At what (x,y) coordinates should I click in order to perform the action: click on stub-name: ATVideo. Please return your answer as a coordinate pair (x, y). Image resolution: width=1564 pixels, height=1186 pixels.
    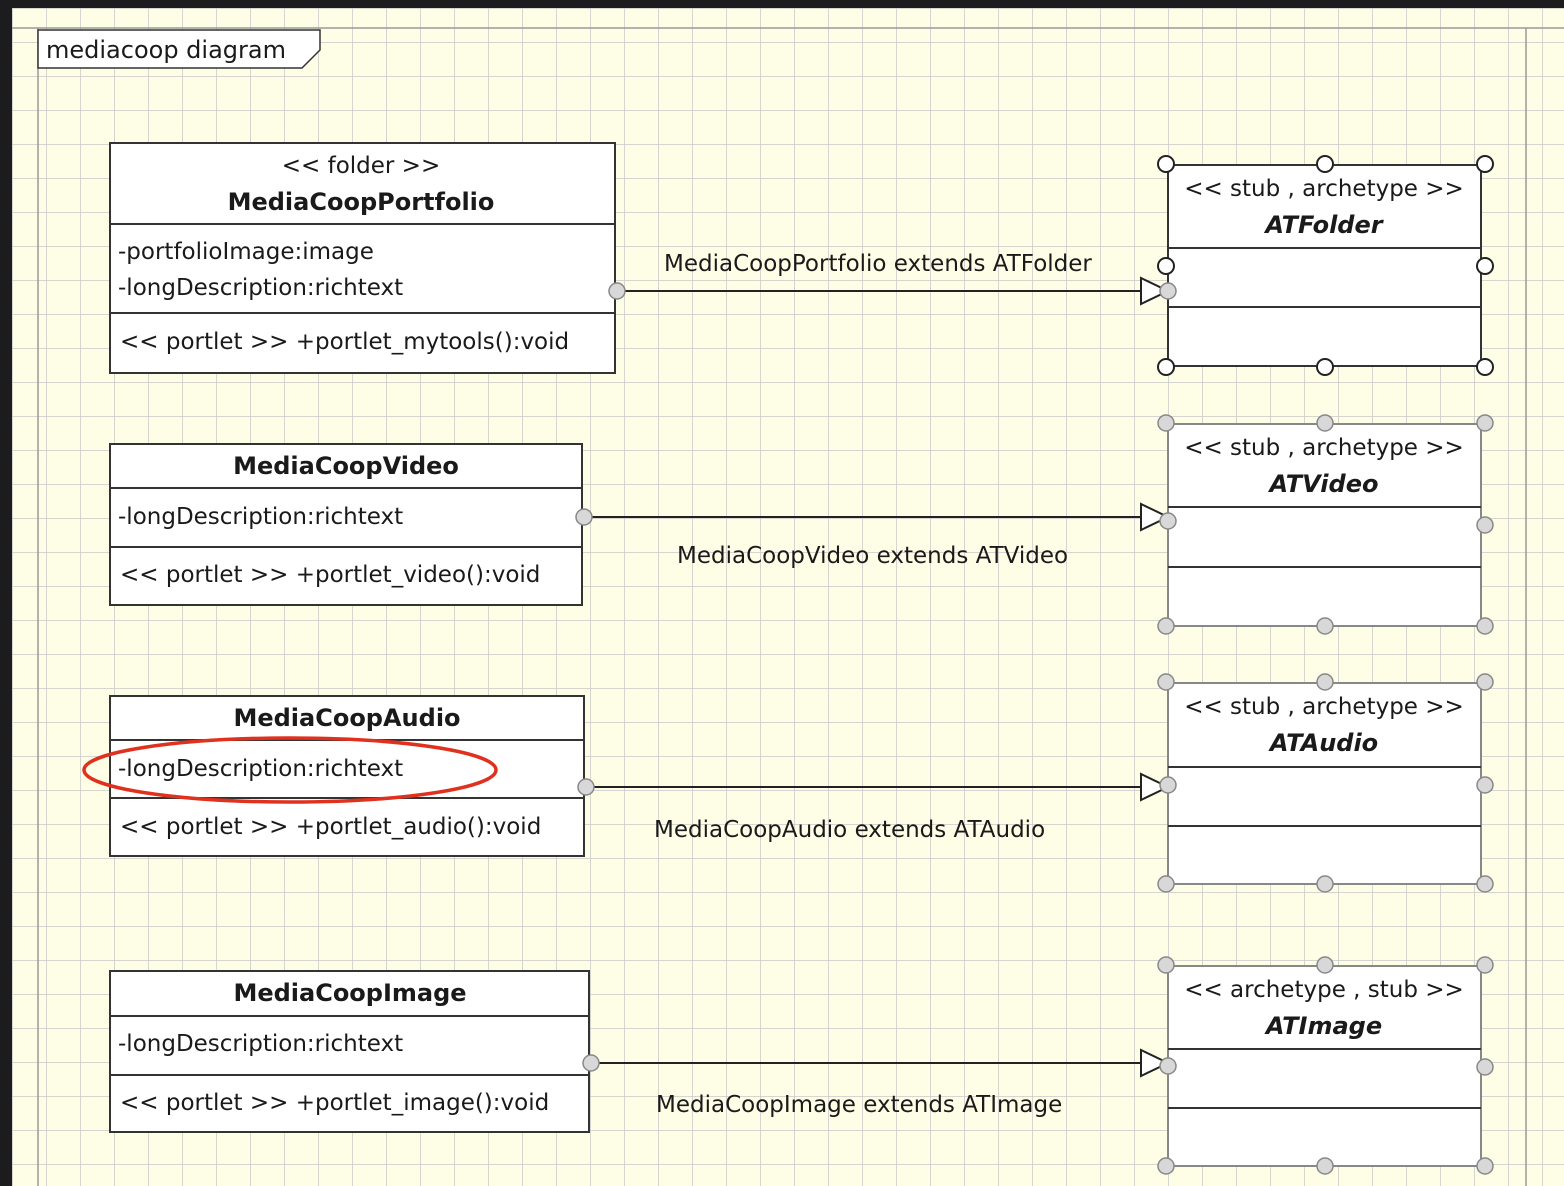
    Looking at the image, I should click on (1323, 484).